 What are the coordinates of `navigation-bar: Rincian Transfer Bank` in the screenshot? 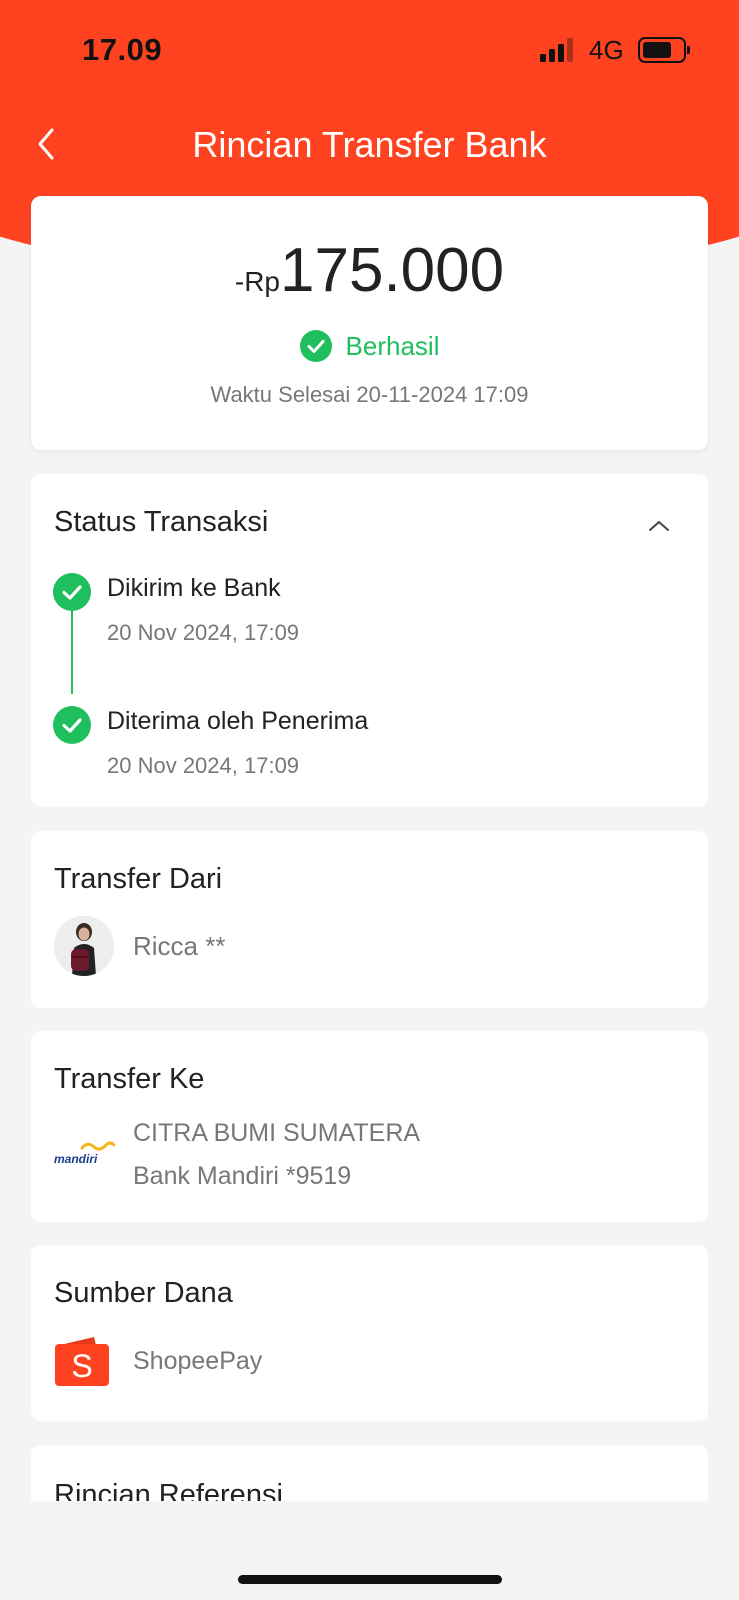 It's located at (369, 145).